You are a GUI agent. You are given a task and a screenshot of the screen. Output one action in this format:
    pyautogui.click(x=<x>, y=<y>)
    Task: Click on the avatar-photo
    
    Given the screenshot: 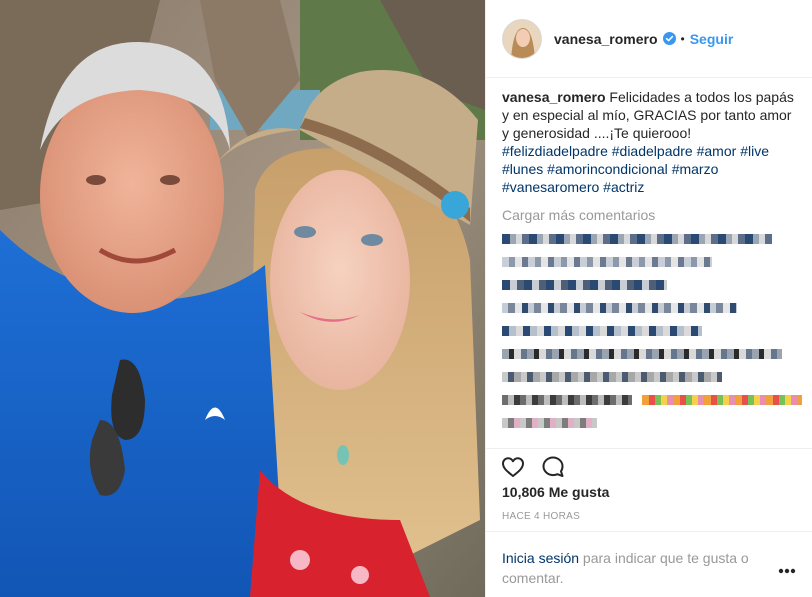 What is the action you would take?
    pyautogui.click(x=522, y=38)
    